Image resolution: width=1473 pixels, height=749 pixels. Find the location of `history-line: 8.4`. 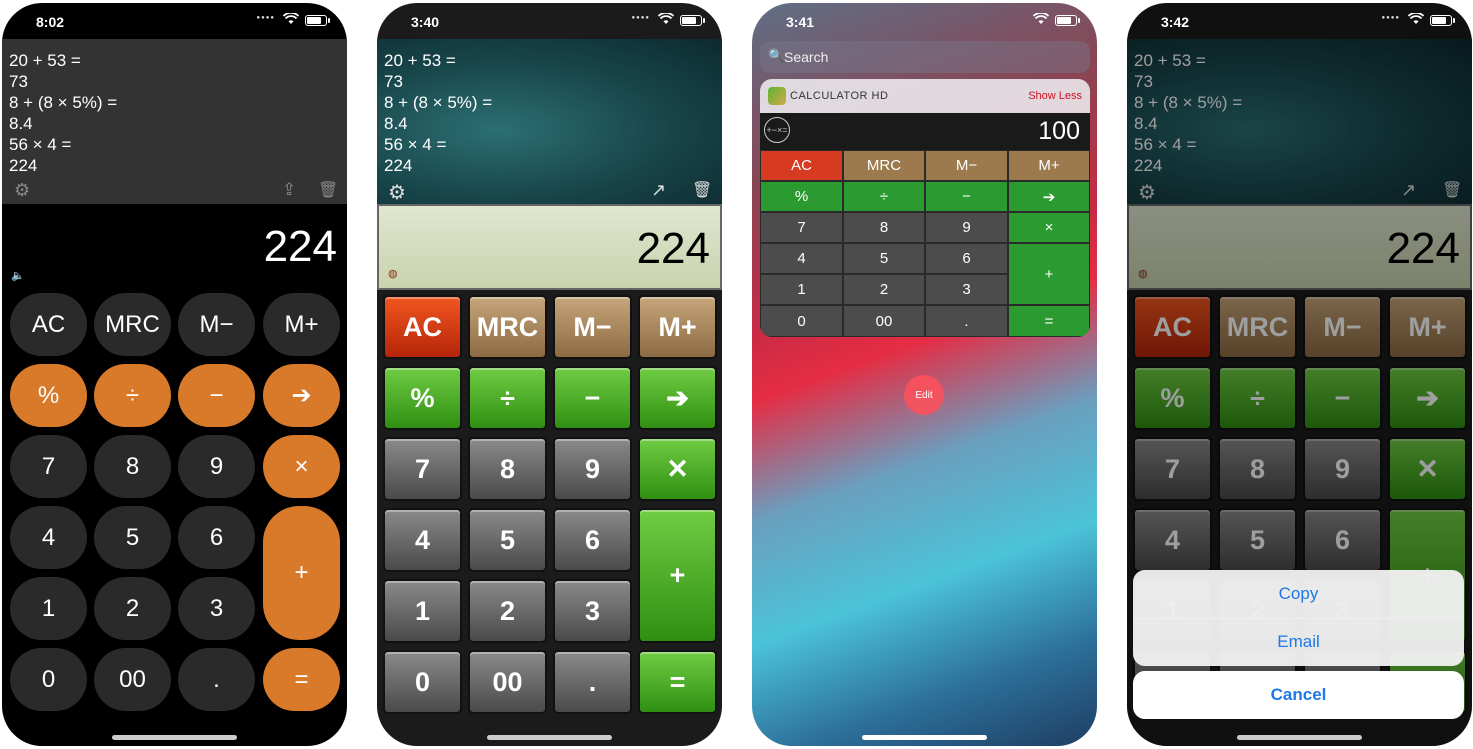

history-line: 8.4 is located at coordinates (21, 123).